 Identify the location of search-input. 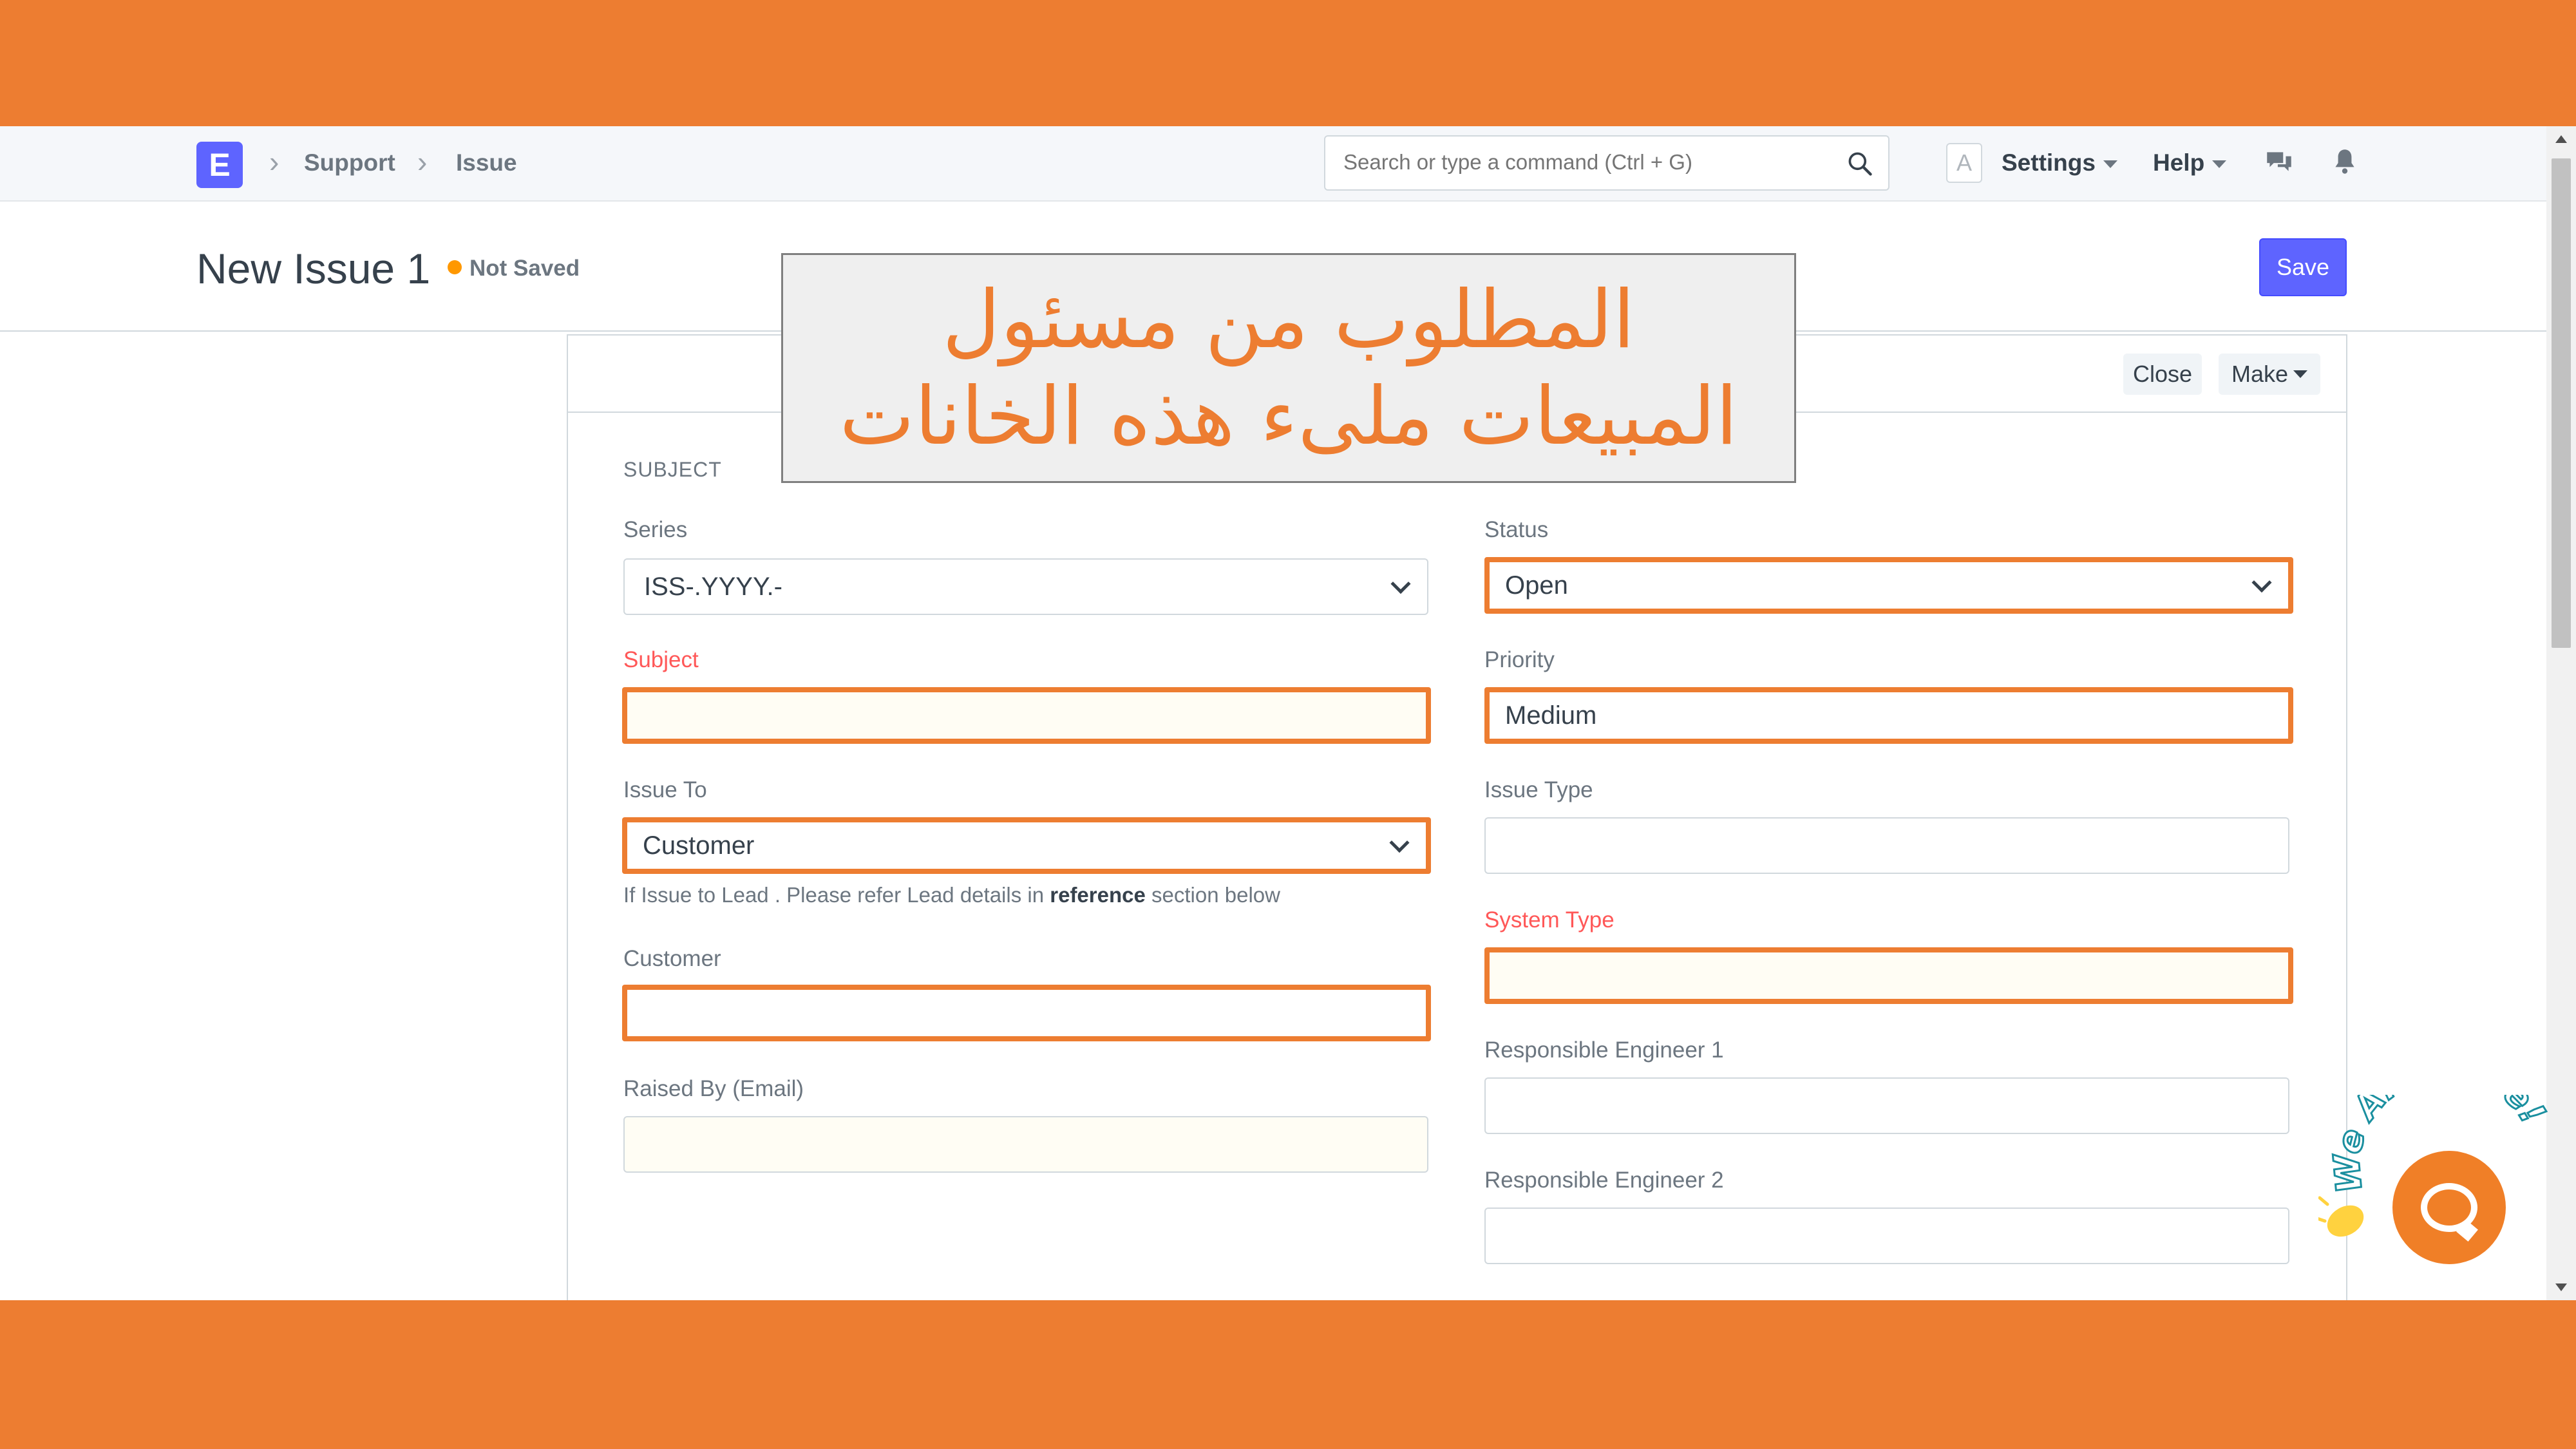
(1576, 163).